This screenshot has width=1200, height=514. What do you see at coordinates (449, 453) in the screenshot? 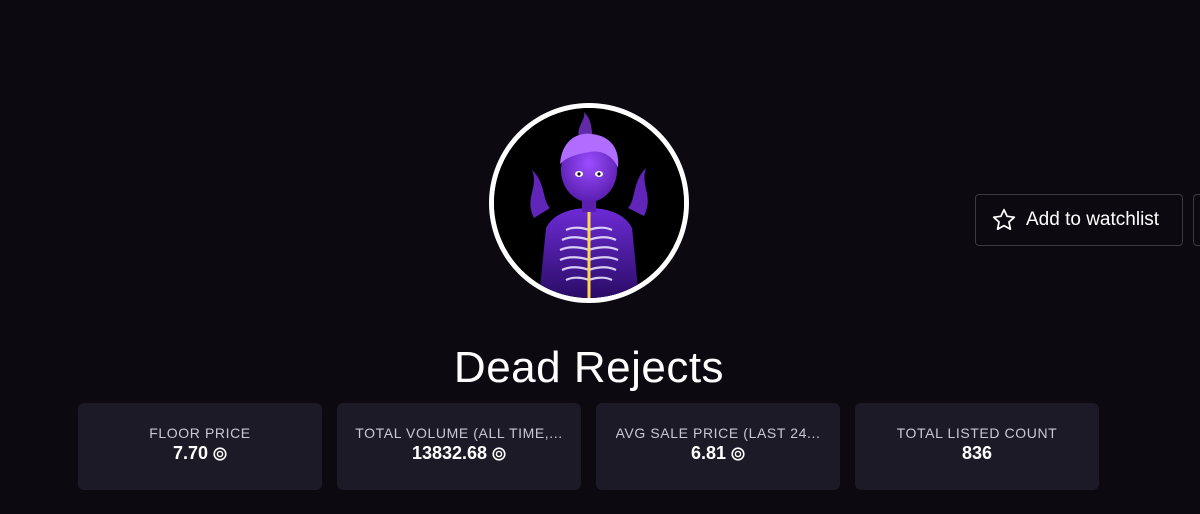
I see `stat-value: 13832.68` at bounding box center [449, 453].